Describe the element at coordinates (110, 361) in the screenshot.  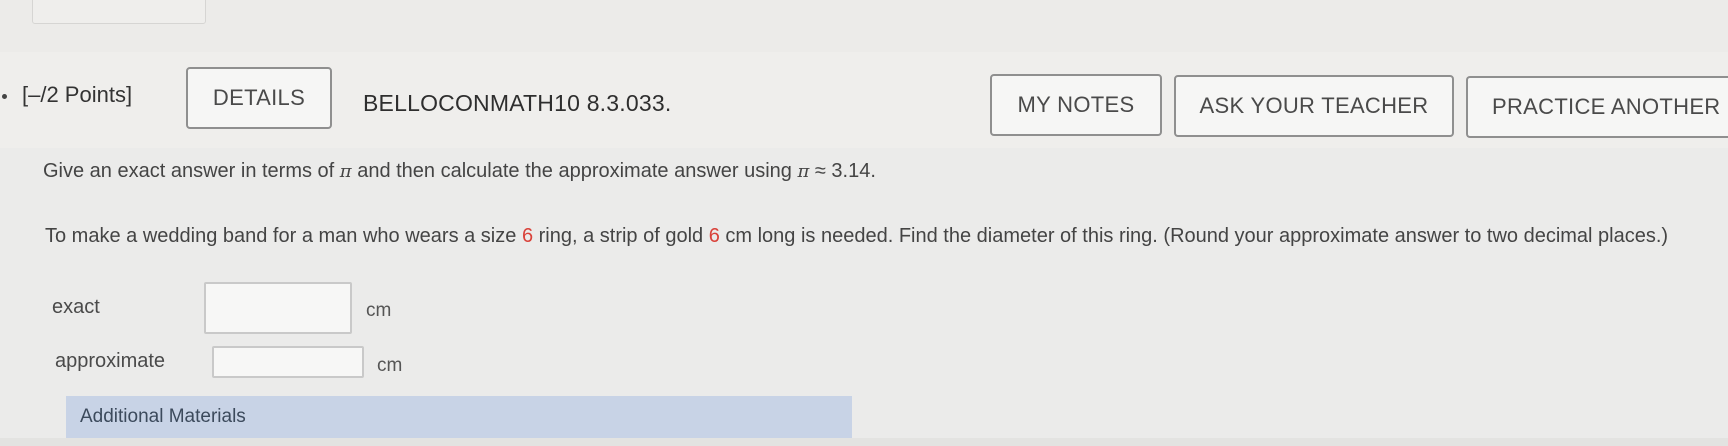
I see `approximate-label: approximate` at that location.